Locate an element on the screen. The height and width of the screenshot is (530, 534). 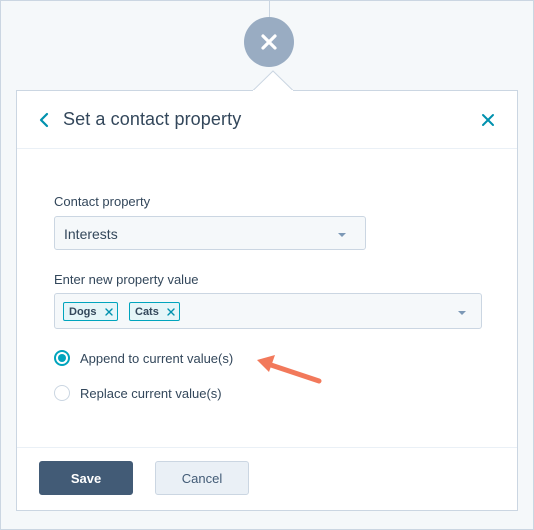
tag-label: Cats is located at coordinates (147, 311).